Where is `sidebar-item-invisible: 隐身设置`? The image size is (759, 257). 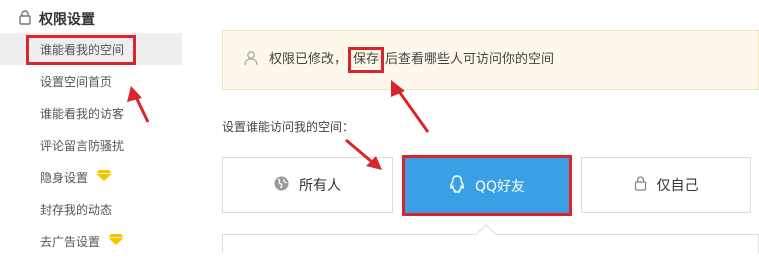 sidebar-item-invisible: 隐身设置 is located at coordinates (91, 177).